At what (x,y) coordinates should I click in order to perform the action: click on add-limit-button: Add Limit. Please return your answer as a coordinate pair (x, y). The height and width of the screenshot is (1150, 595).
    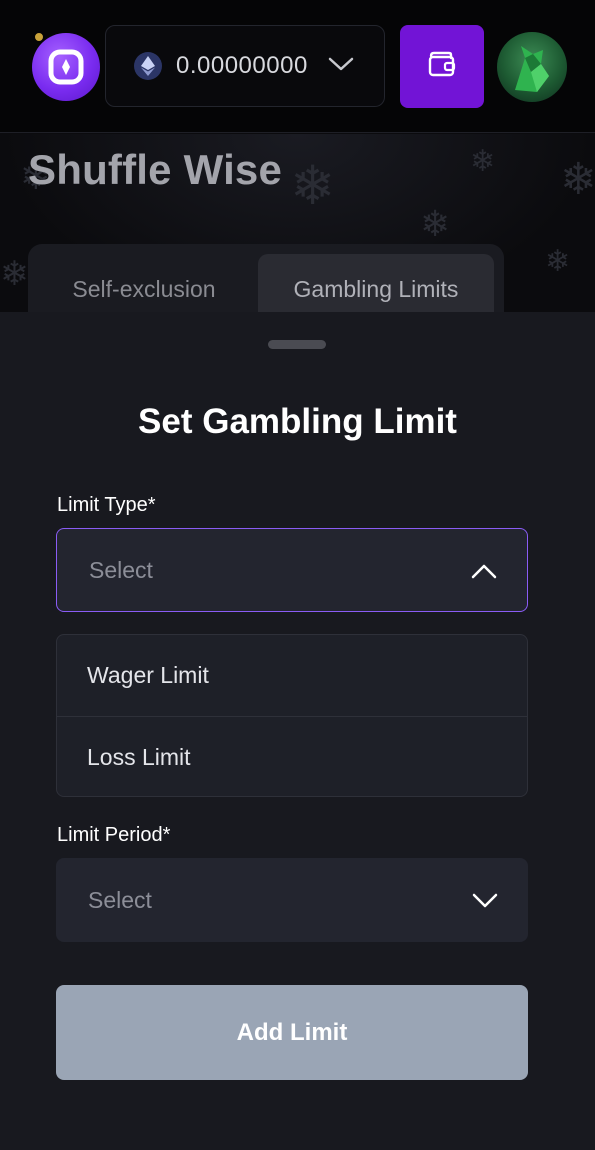
    Looking at the image, I should click on (292, 1032).